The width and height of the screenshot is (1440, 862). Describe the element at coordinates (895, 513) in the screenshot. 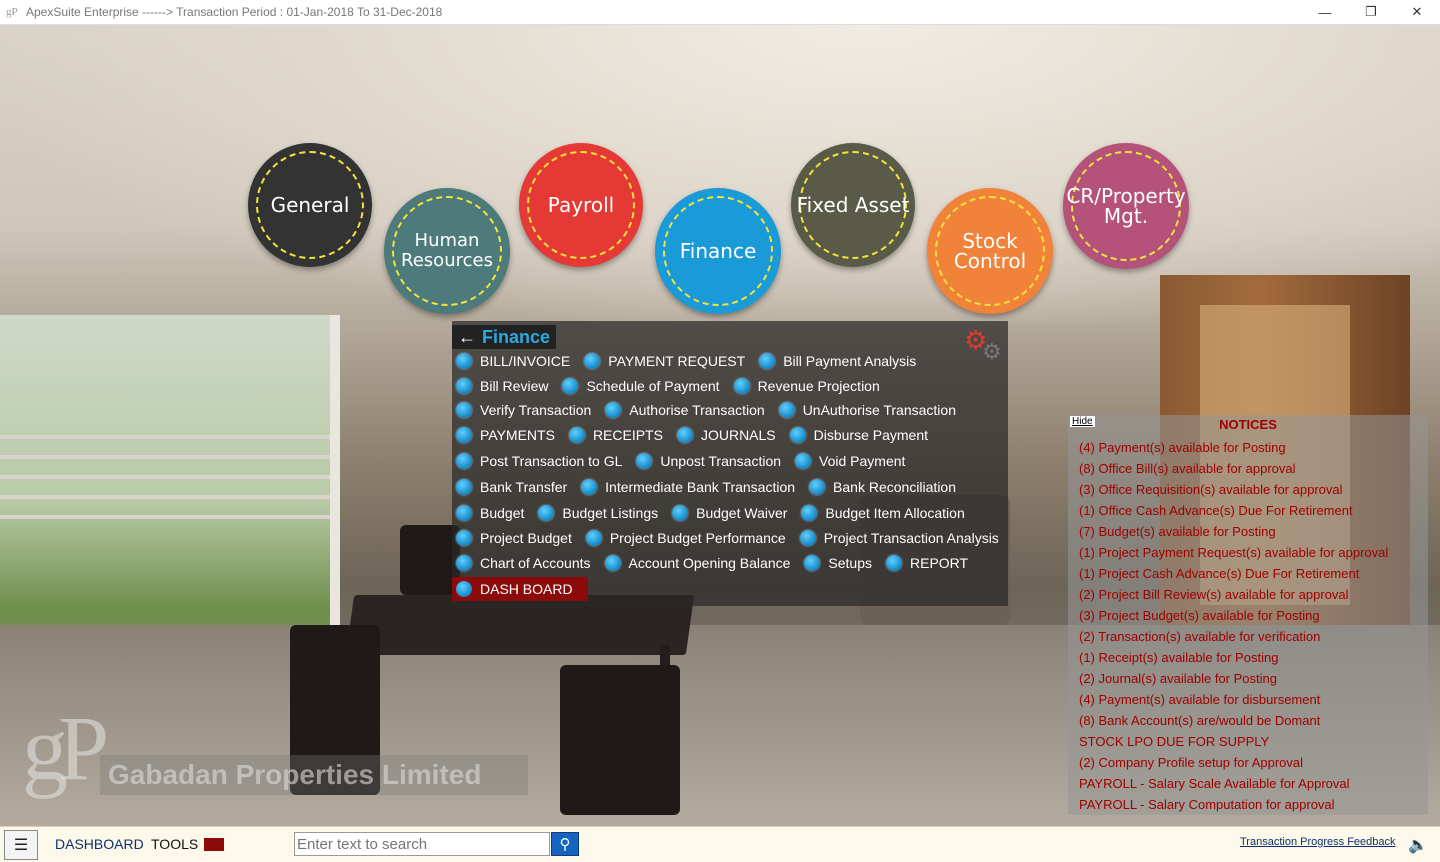

I see `finance-menu-label: Budget Item Allocation` at that location.